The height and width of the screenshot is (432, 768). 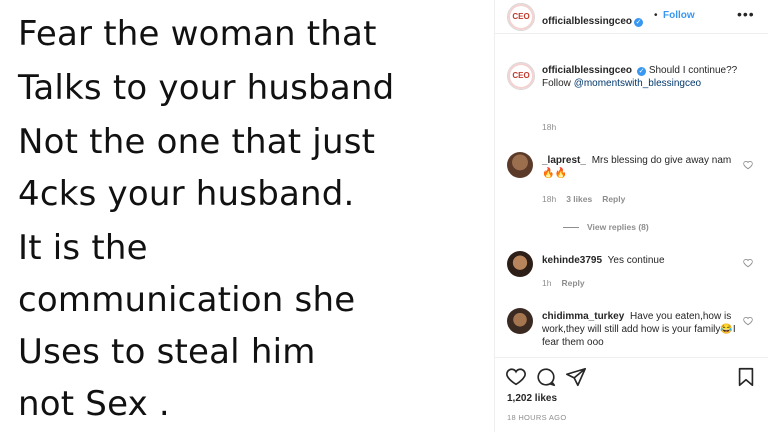 What do you see at coordinates (537, 417) in the screenshot?
I see `post-timestamp: 18 HOURS AGO` at bounding box center [537, 417].